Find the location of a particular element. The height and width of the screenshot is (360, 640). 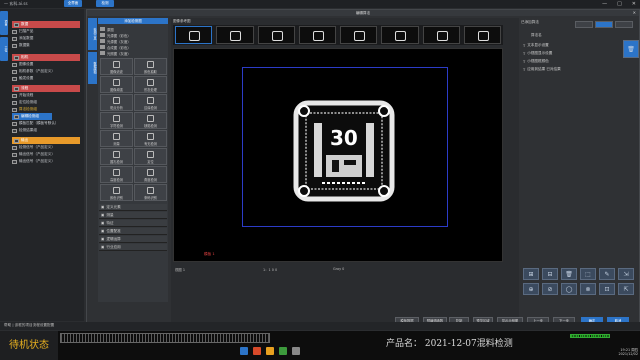

thumbnail-strip is located at coordinates (338, 35).